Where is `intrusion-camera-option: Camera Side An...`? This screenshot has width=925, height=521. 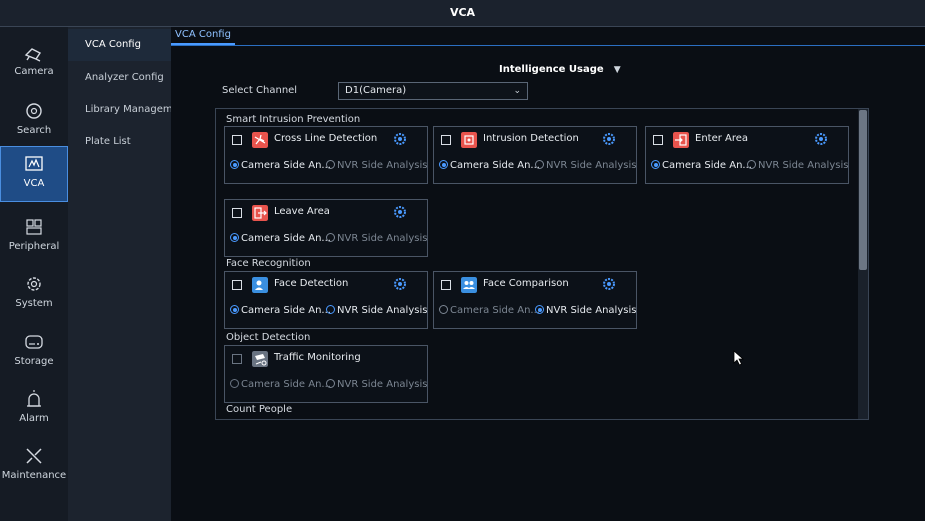 intrusion-camera-option: Camera Side An... is located at coordinates (489, 165).